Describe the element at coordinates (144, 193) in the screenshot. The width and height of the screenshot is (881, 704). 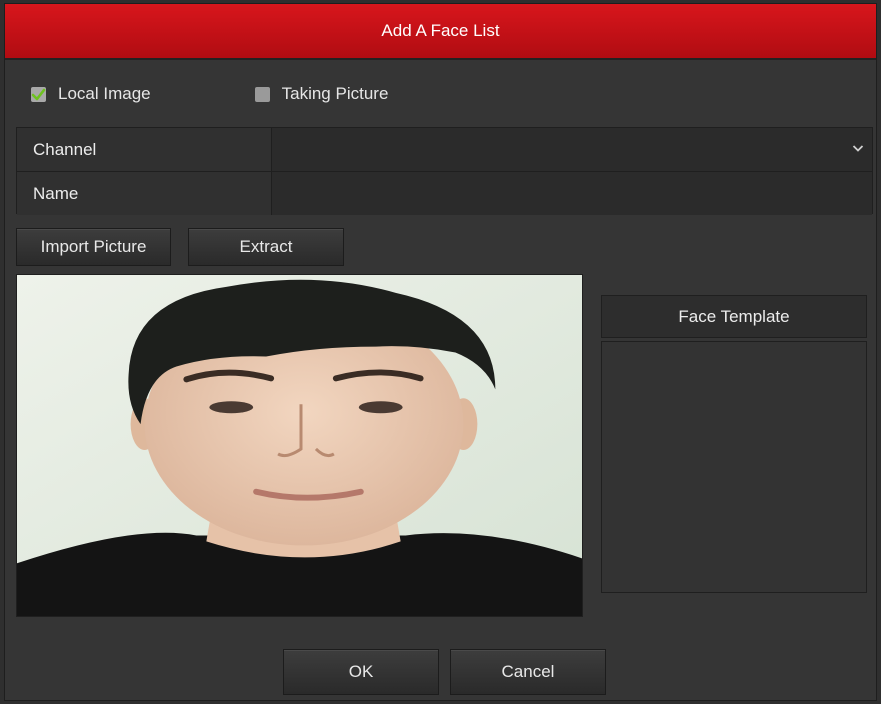
I see `name-label: Name` at that location.